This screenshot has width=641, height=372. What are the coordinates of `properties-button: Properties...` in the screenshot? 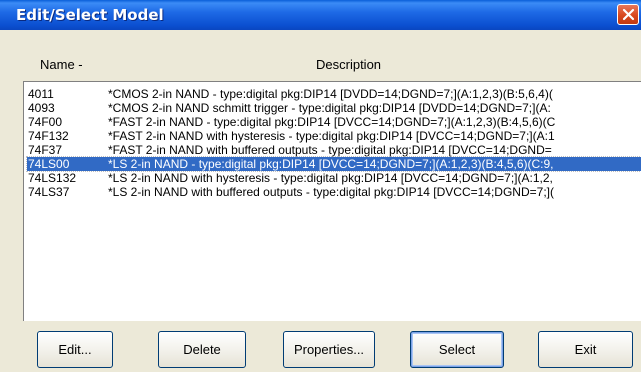 It's located at (329, 349).